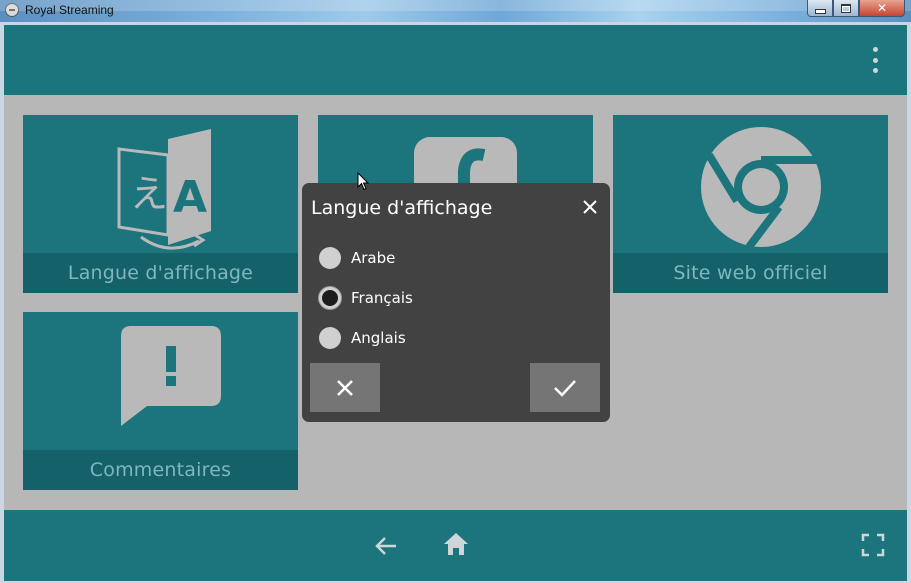  Describe the element at coordinates (455, 60) in the screenshot. I see `app-header` at that location.